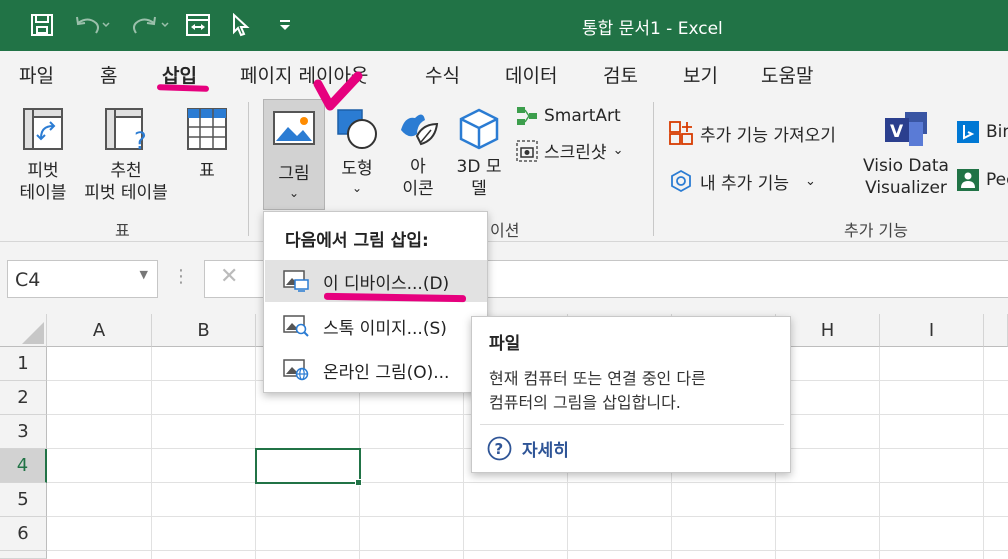  Describe the element at coordinates (23, 466) in the screenshot. I see `row-header-4: 4` at that location.